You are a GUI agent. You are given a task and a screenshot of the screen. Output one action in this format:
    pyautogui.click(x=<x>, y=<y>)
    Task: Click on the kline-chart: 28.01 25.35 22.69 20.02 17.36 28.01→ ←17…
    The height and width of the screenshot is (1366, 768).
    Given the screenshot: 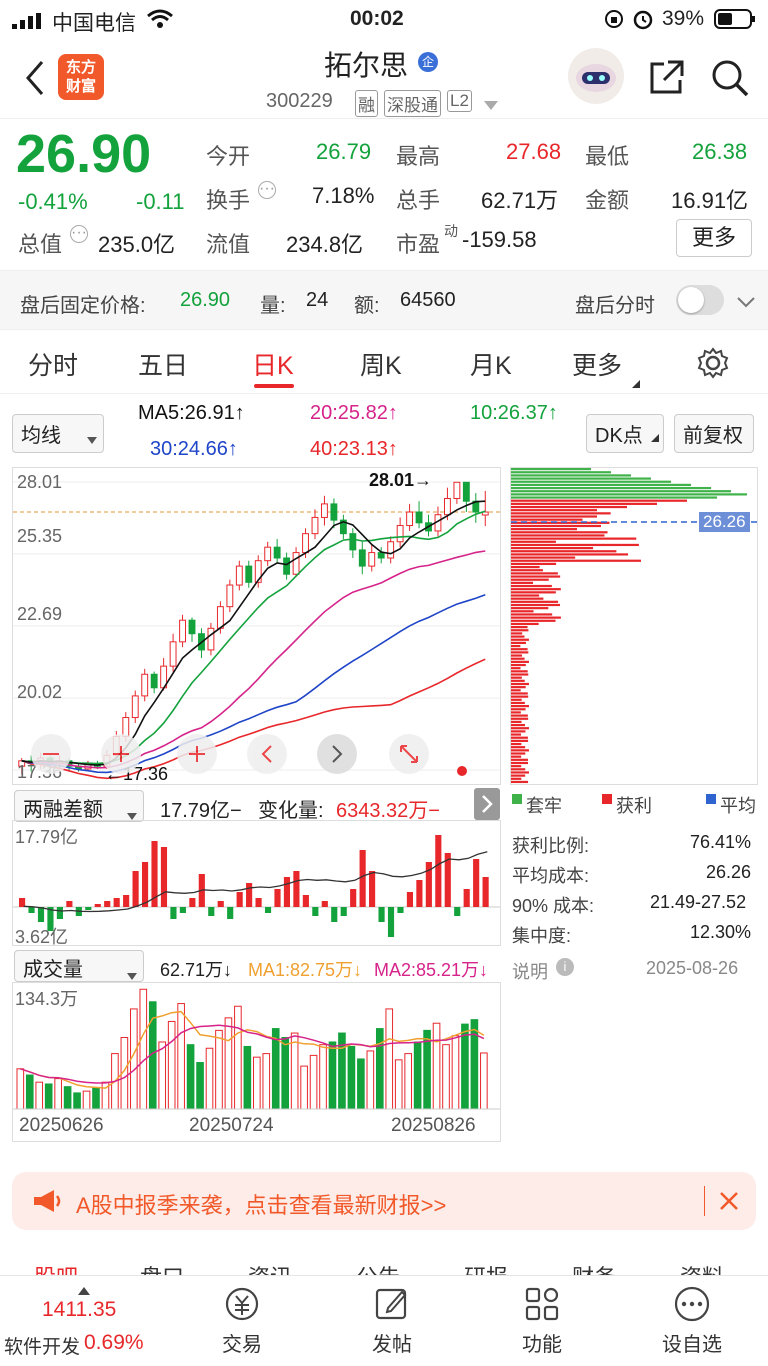 What is the action you would take?
    pyautogui.click(x=256, y=626)
    